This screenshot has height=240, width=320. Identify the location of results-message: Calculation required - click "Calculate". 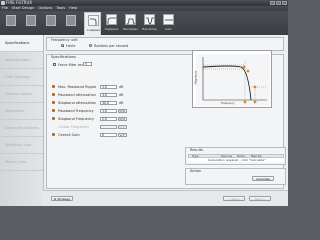
(237, 160).